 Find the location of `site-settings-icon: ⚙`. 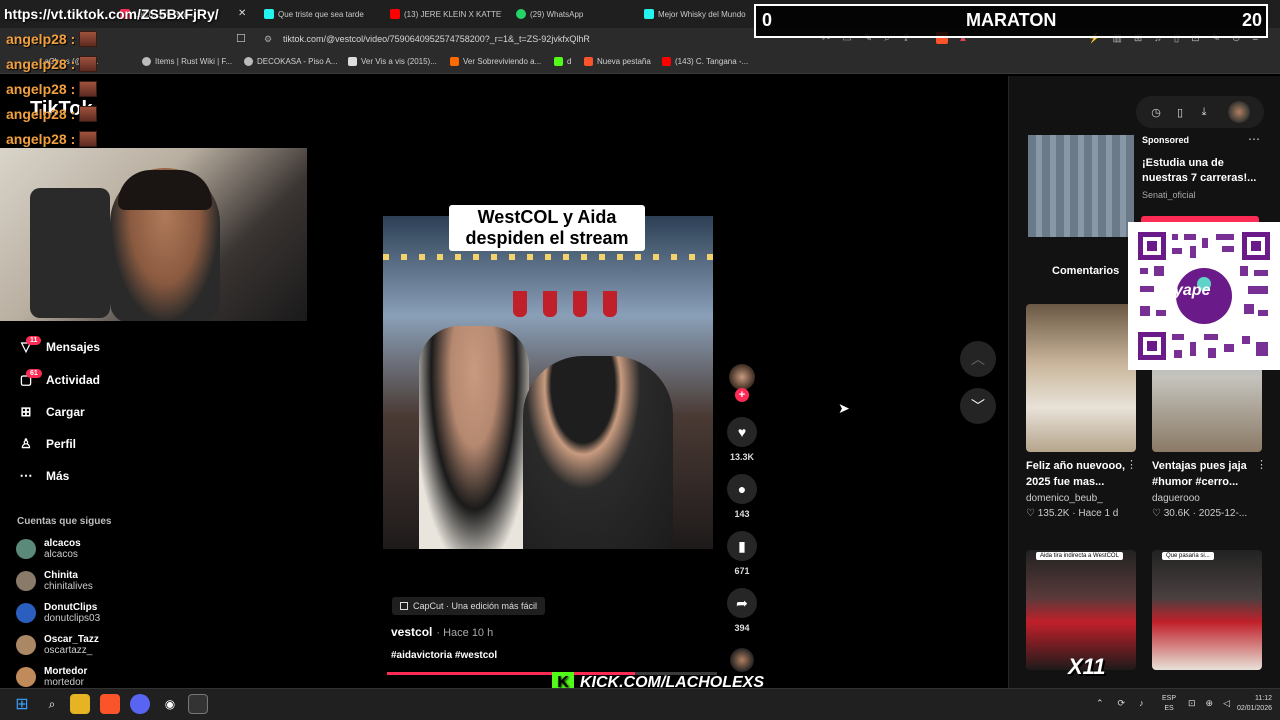

site-settings-icon: ⚙ is located at coordinates (268, 39).